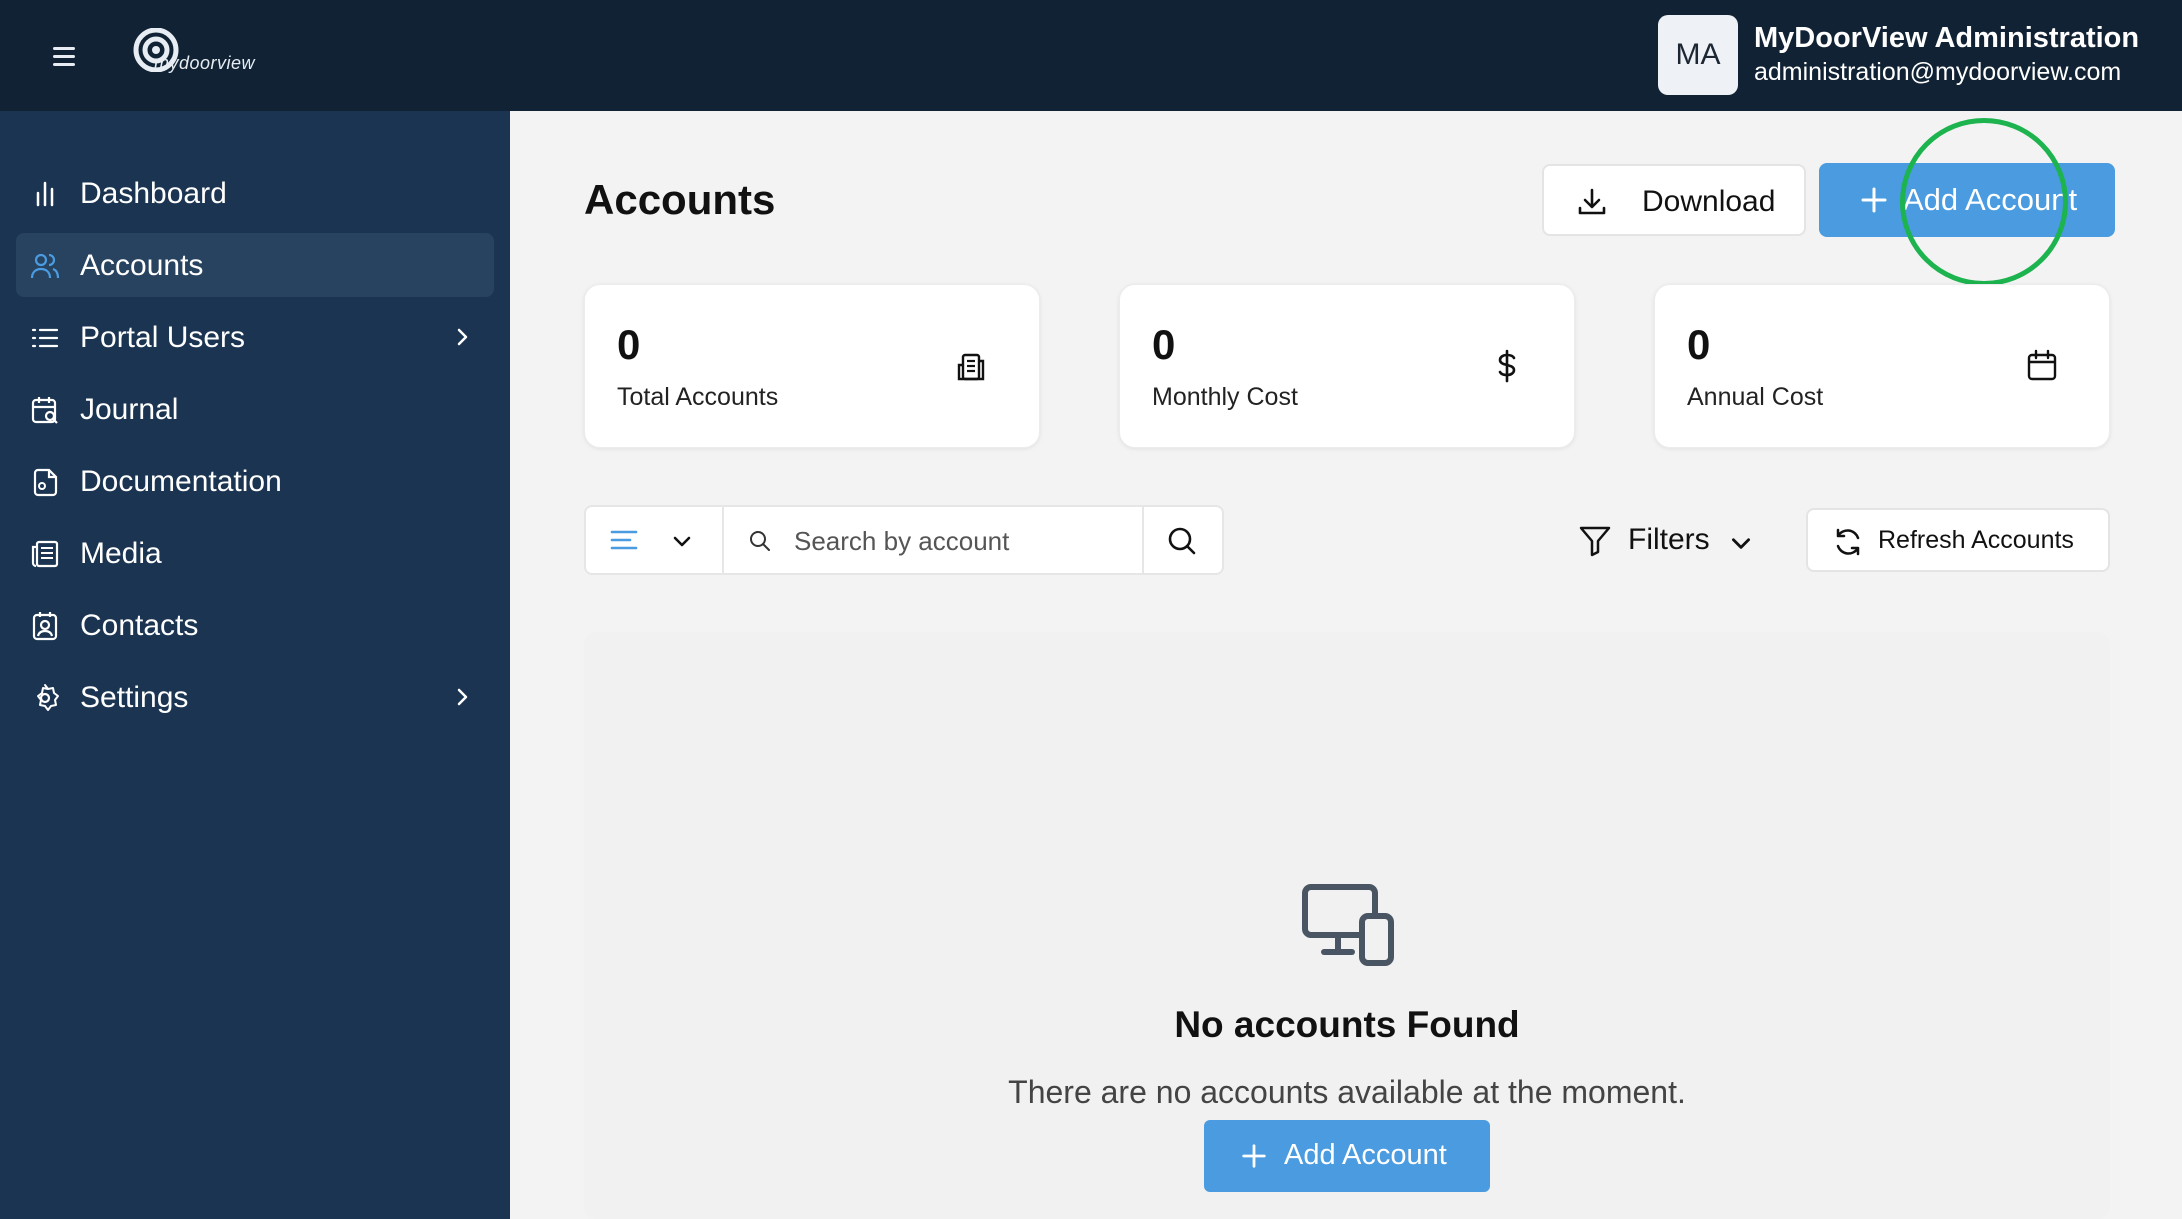 The image size is (2182, 1219). I want to click on gear-icon, so click(48, 697).